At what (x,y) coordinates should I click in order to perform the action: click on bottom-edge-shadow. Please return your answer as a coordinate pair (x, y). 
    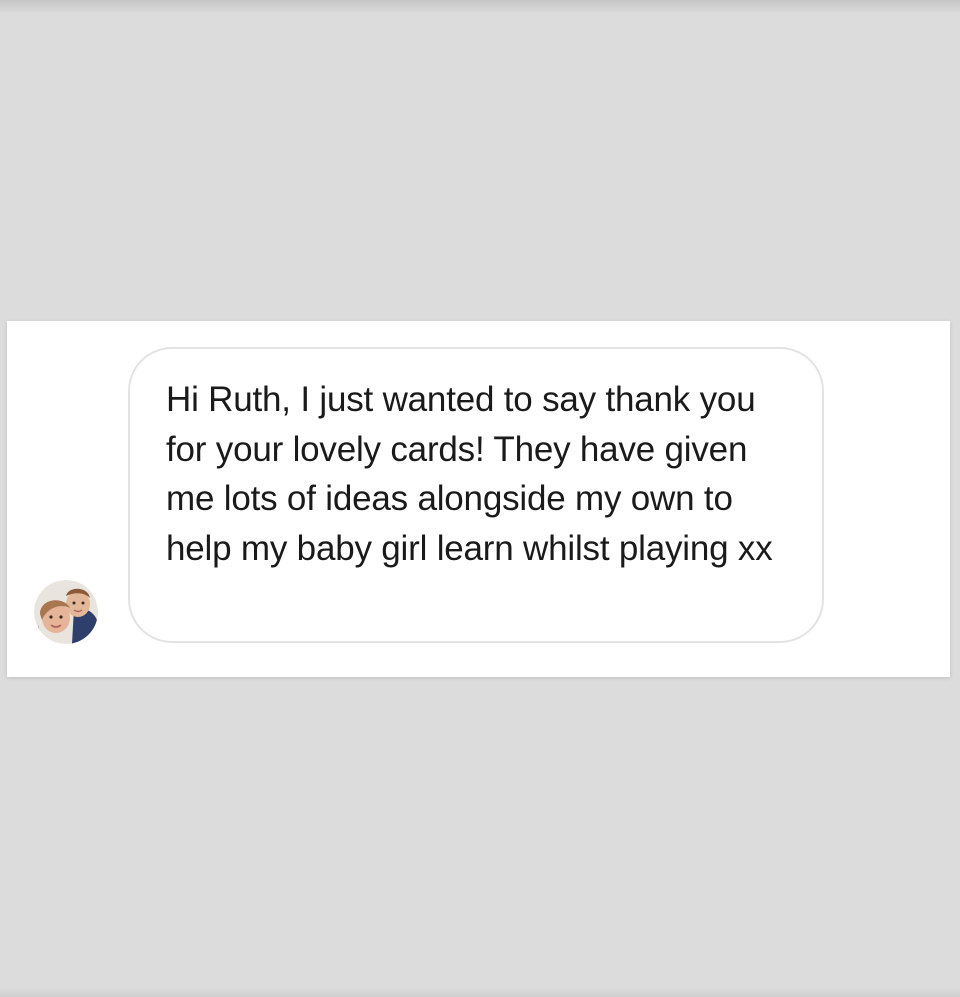
    Looking at the image, I should click on (480, 992).